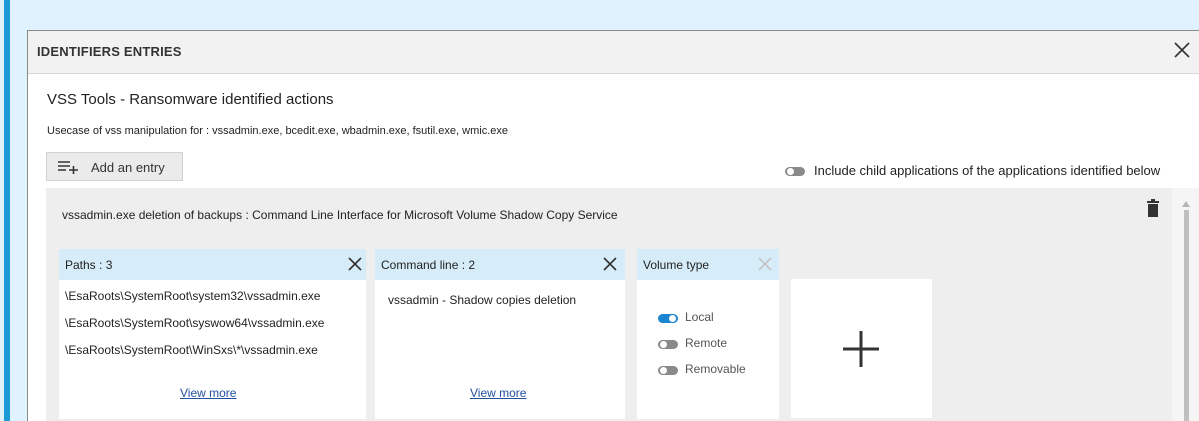  Describe the element at coordinates (498, 393) in the screenshot. I see `command-line-view-more-link: View more` at that location.